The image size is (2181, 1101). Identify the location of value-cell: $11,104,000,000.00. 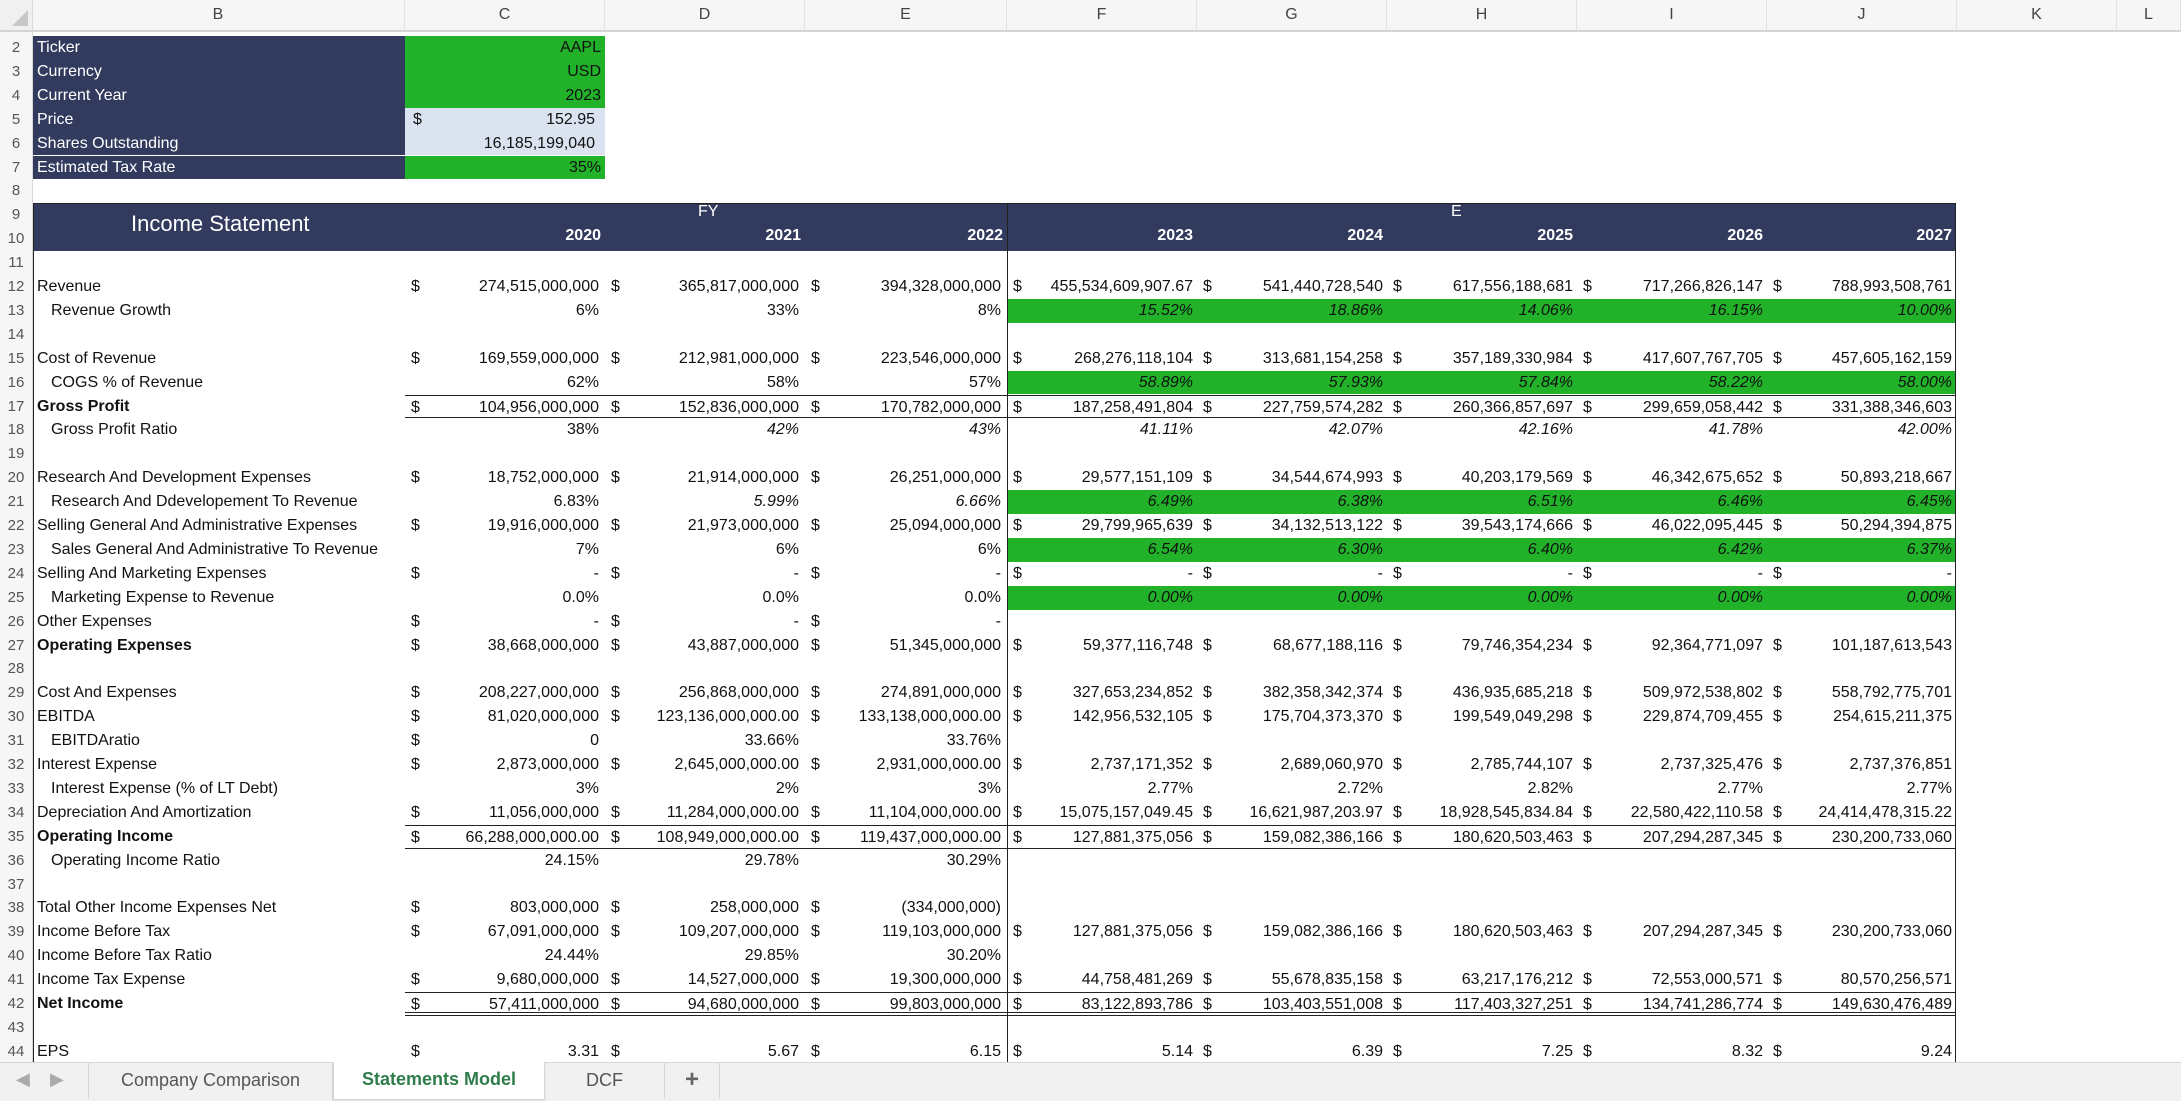
(906, 813).